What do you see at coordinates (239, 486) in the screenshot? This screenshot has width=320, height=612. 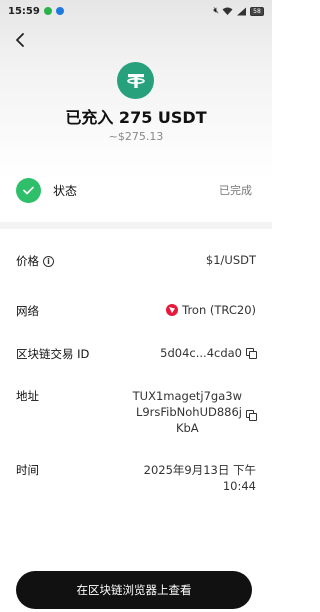 I see `time-line-2: 10:44` at bounding box center [239, 486].